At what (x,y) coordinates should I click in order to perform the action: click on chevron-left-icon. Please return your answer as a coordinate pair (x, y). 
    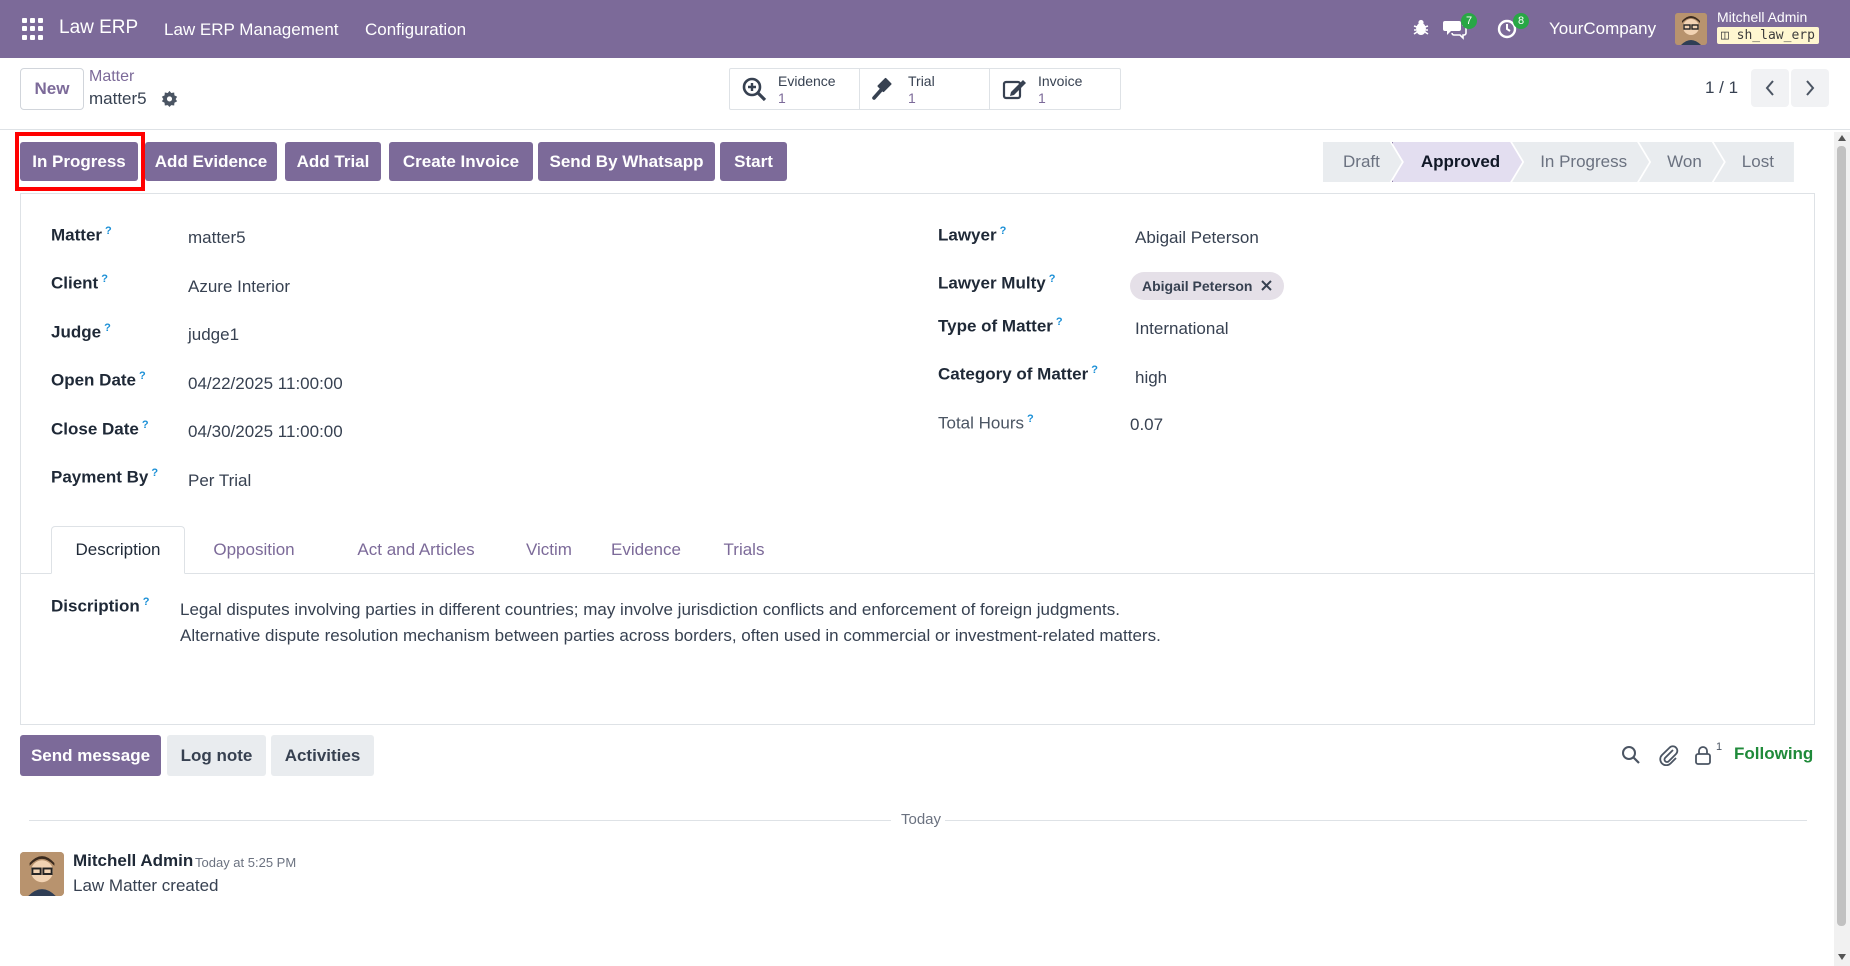
    Looking at the image, I should click on (1769, 88).